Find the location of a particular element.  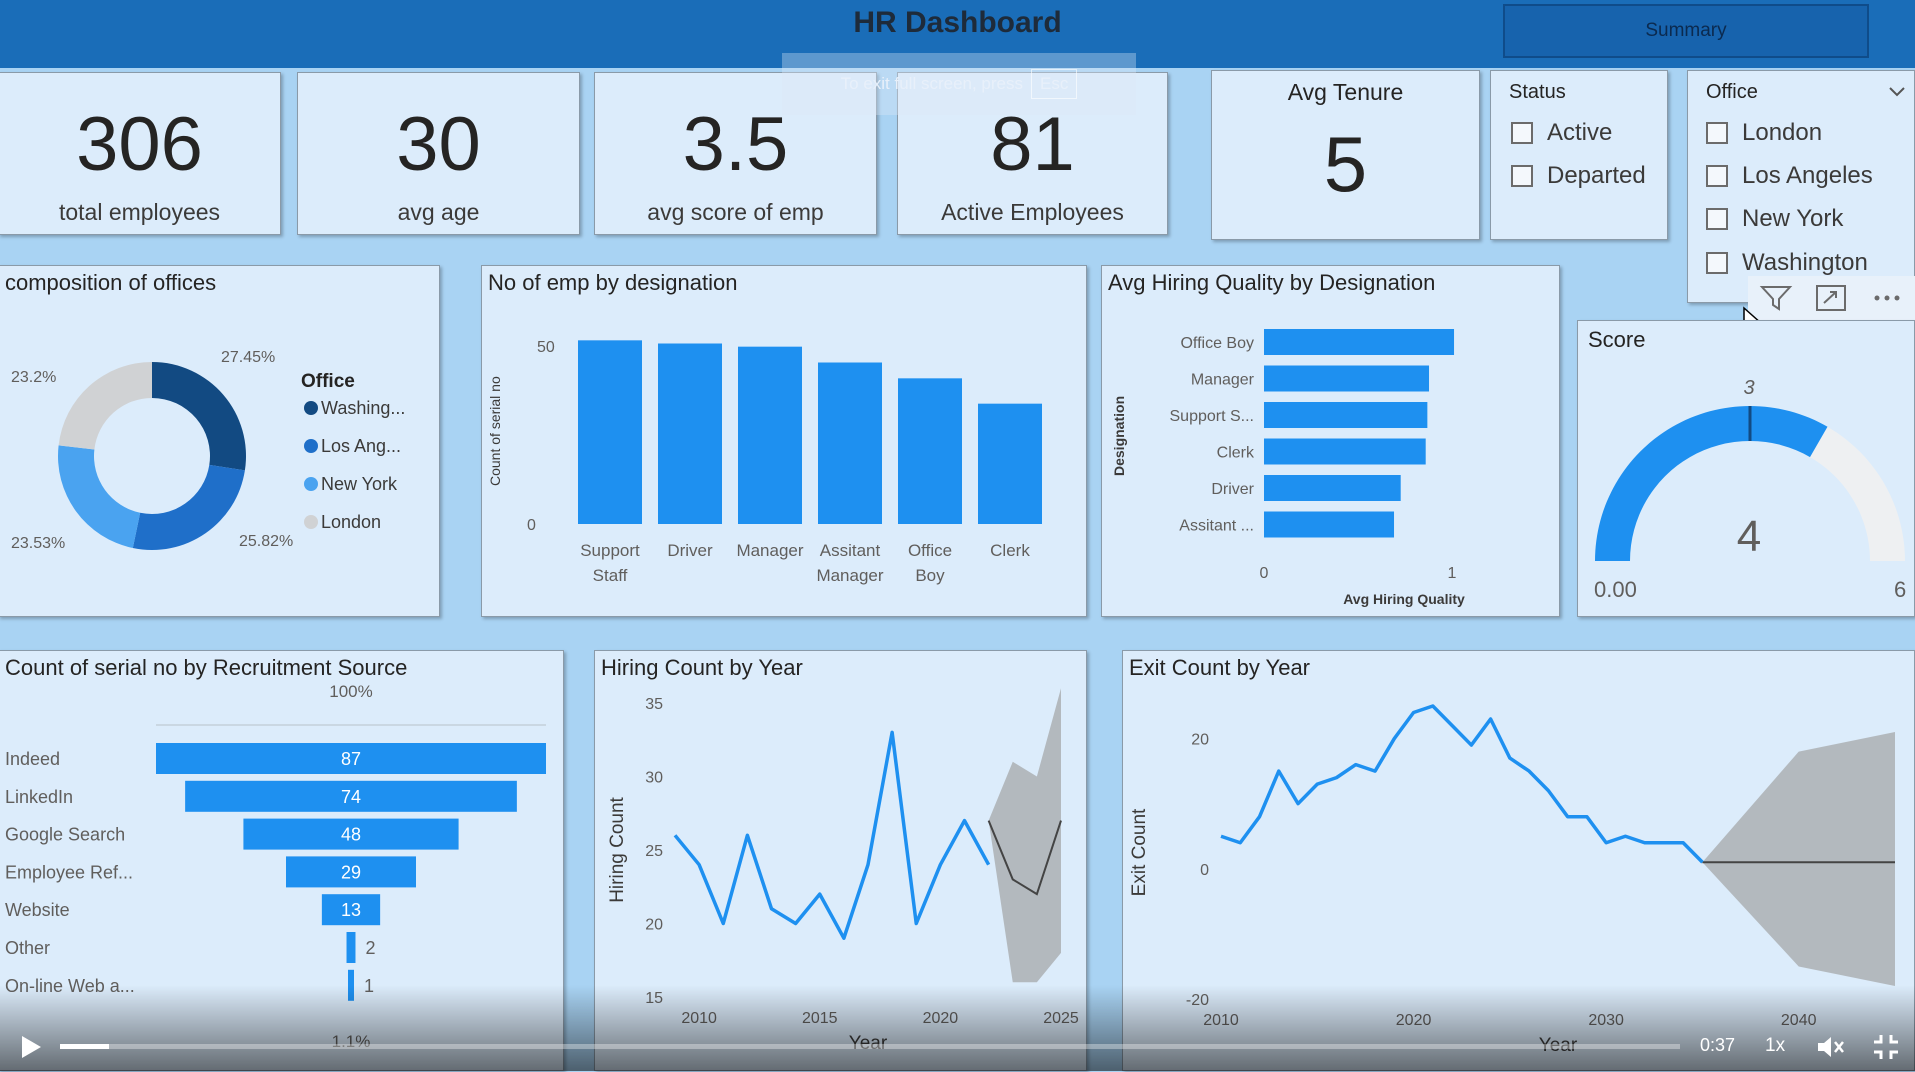

funnel-category-label: Other is located at coordinates (27, 948).